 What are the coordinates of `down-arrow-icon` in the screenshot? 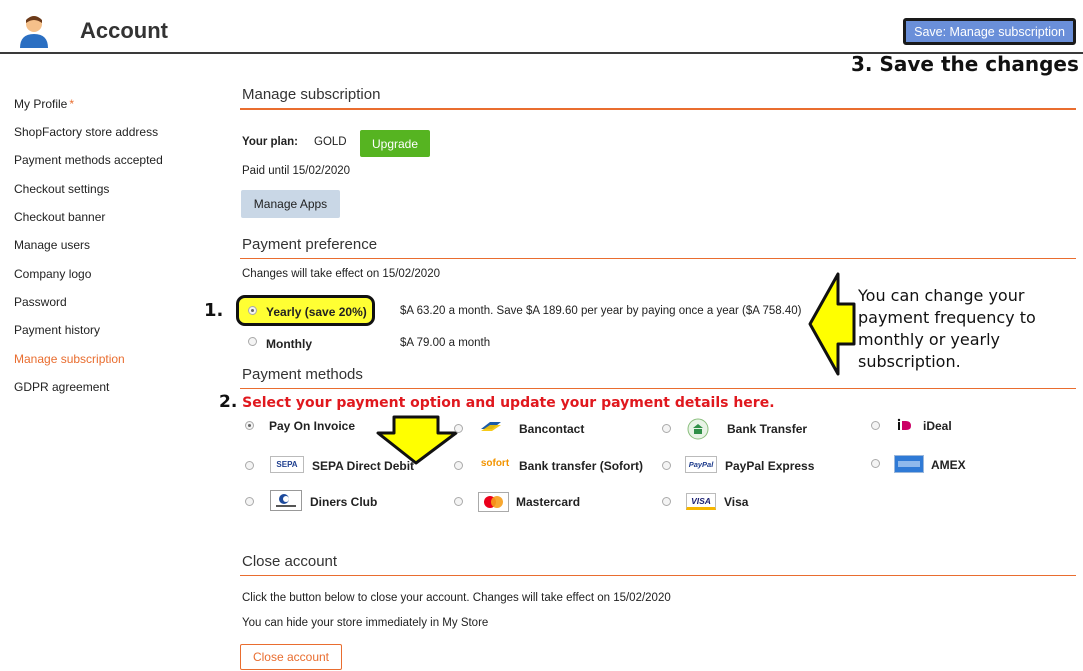 It's located at (417, 440).